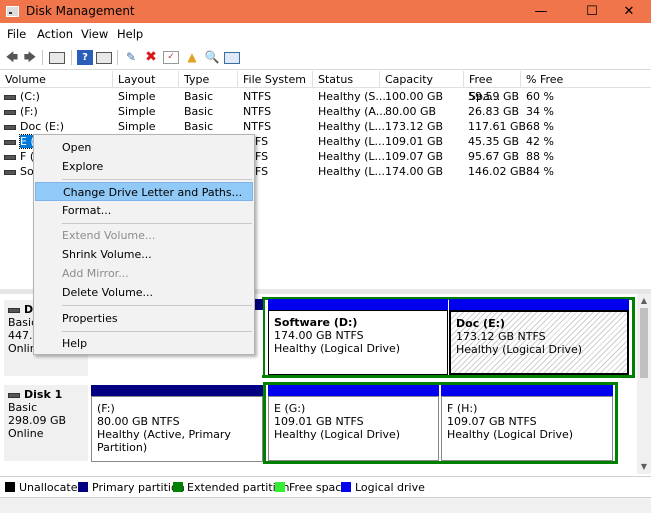 The height and width of the screenshot is (513, 651). Describe the element at coordinates (171, 57) in the screenshot. I see `check-icon: ✓` at that location.